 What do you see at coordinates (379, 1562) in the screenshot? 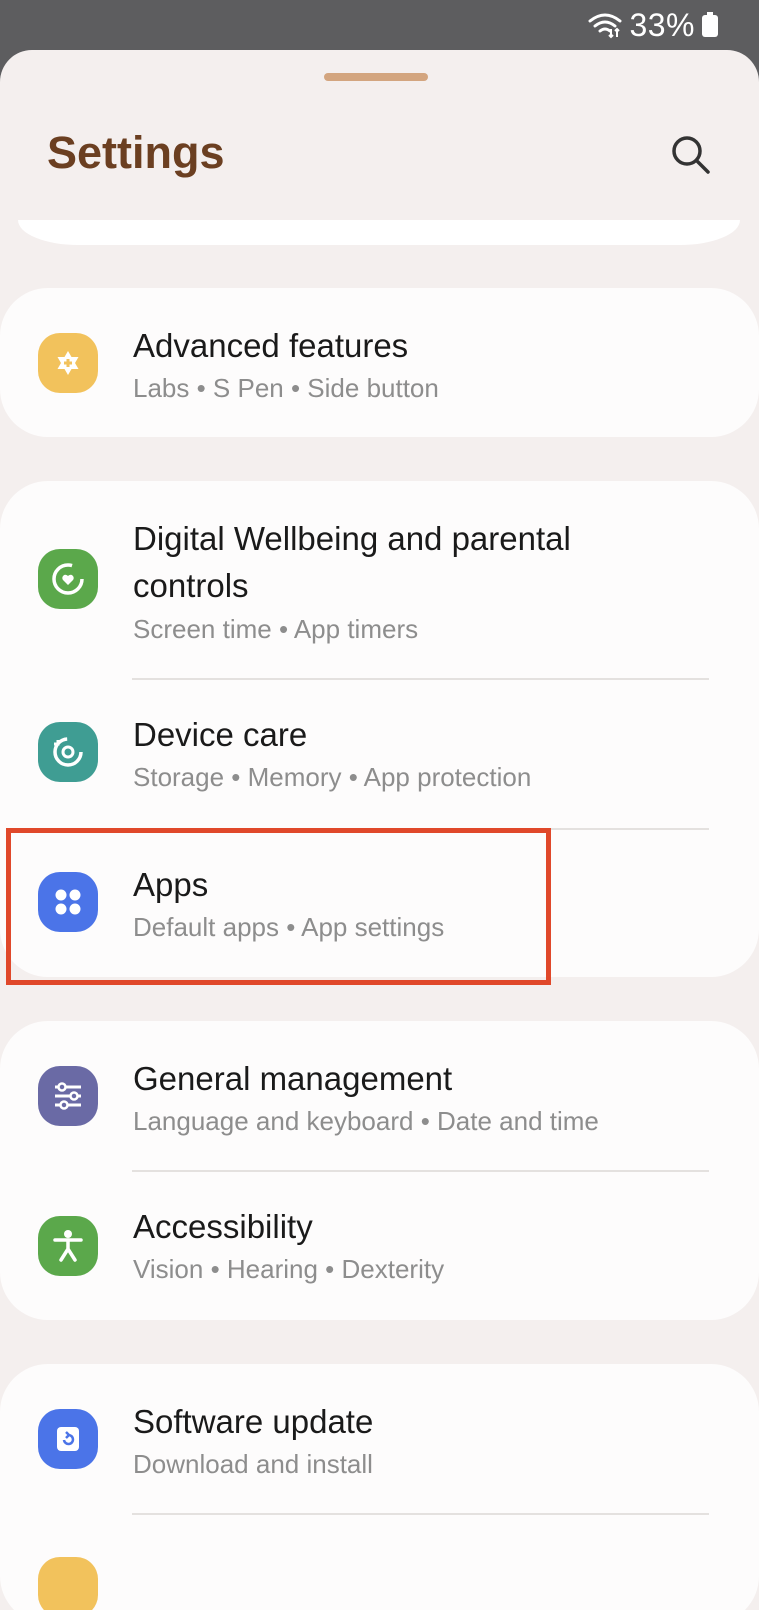
I see `settings-item-partial` at bounding box center [379, 1562].